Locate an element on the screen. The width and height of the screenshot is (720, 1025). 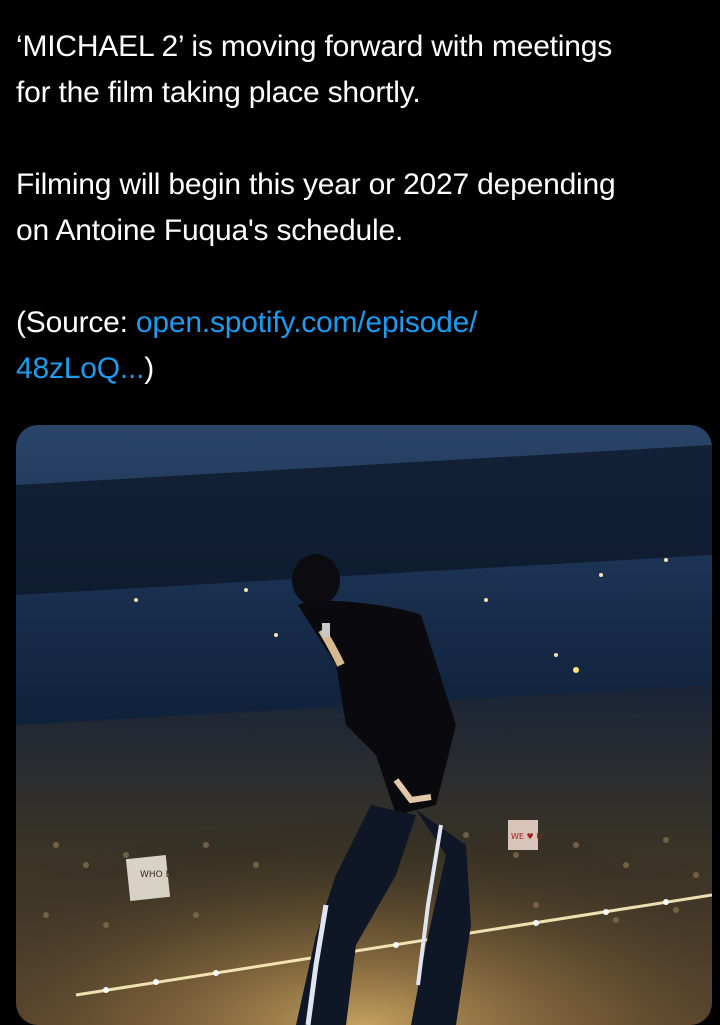
svg-text: WHO BE is located at coordinates (159, 875).